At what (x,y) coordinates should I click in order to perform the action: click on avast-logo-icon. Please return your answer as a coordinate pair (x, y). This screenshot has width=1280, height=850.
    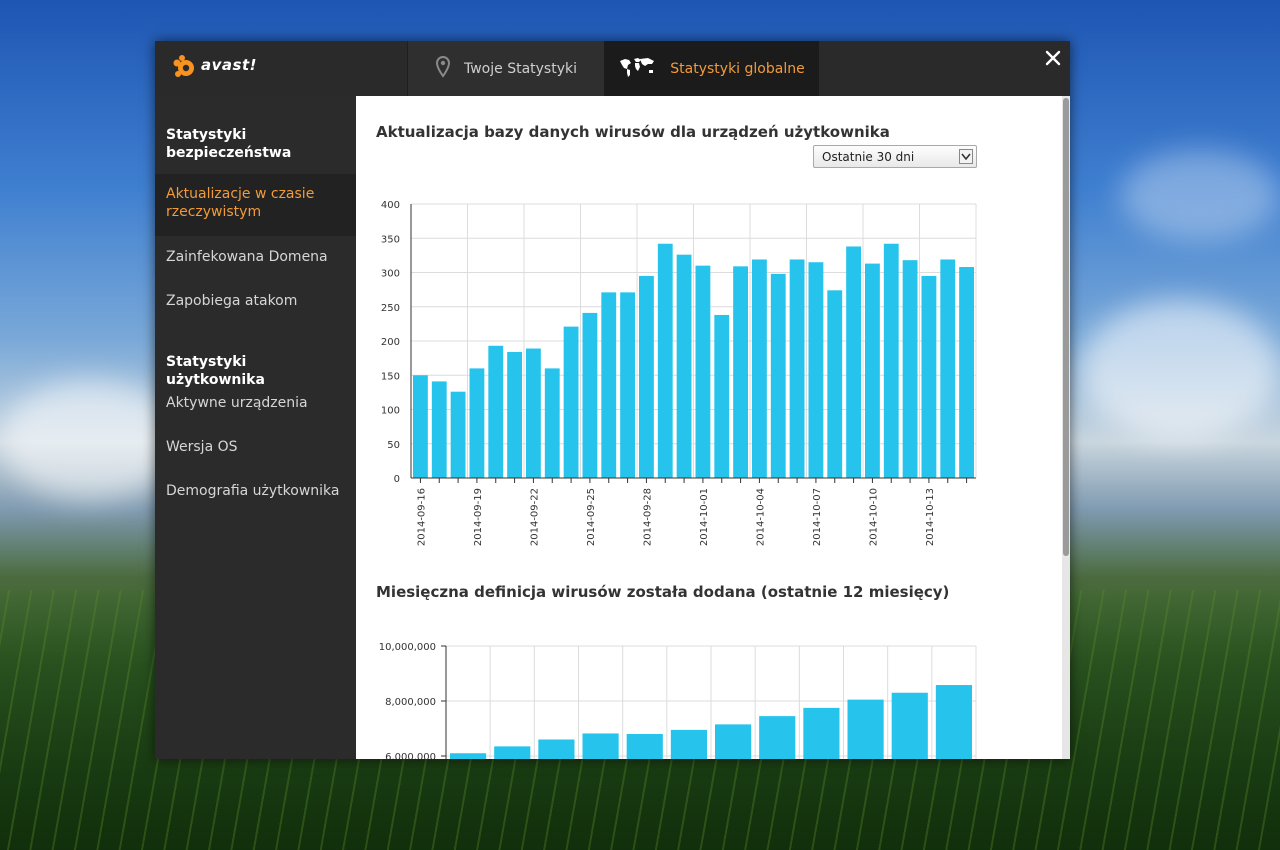
    Looking at the image, I should click on (183, 66).